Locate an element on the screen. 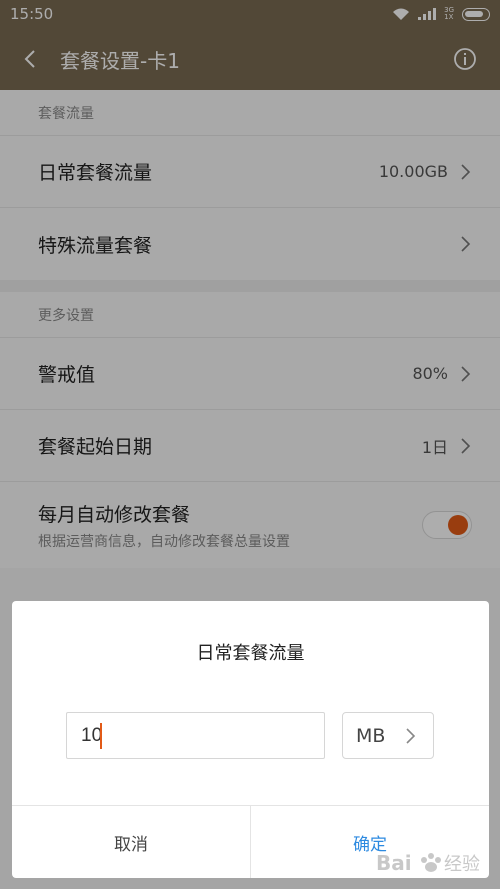 The height and width of the screenshot is (889, 500). unit-value: MB is located at coordinates (371, 735).